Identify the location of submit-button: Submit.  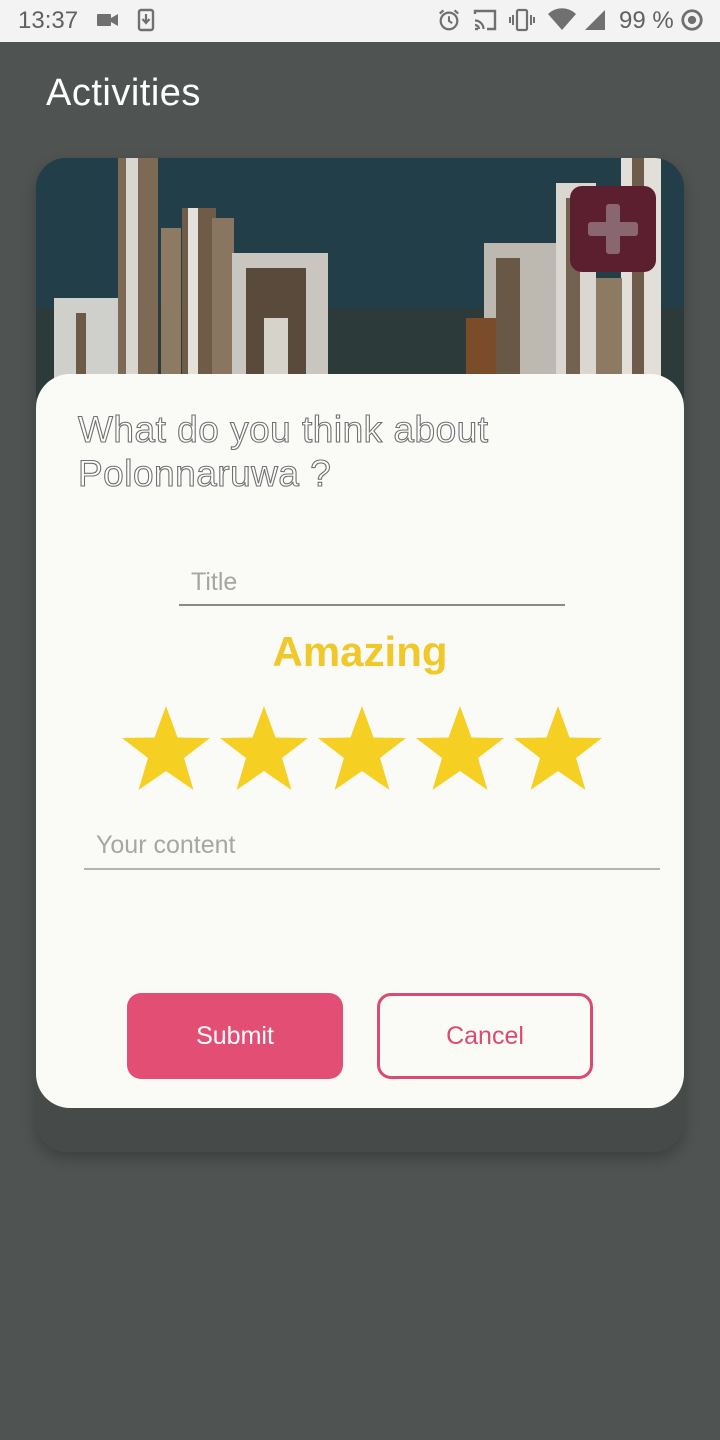
(235, 1036).